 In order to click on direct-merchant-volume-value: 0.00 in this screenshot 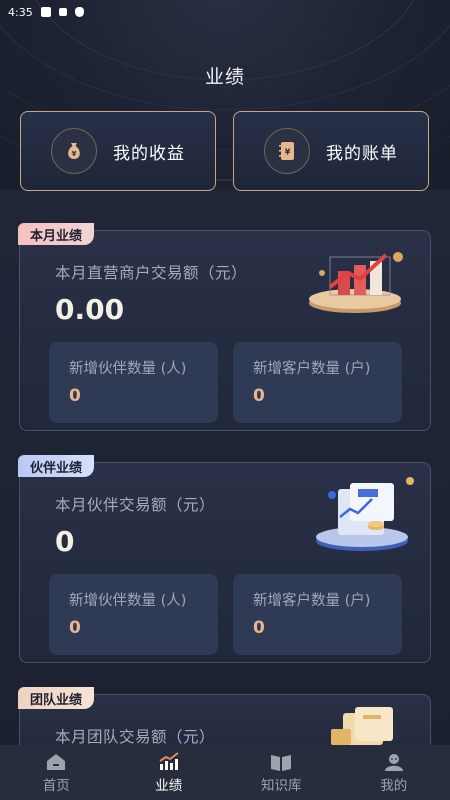, I will do `click(90, 309)`.